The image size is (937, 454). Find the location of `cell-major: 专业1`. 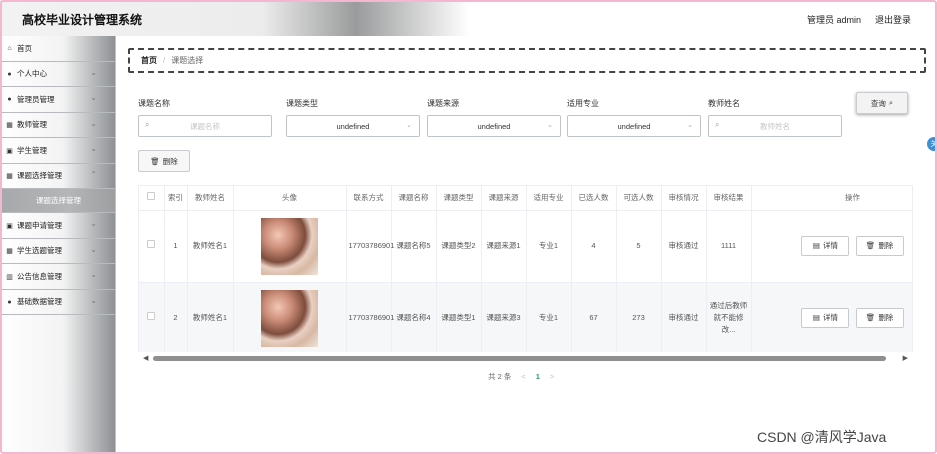

cell-major: 专业1 is located at coordinates (549, 318).